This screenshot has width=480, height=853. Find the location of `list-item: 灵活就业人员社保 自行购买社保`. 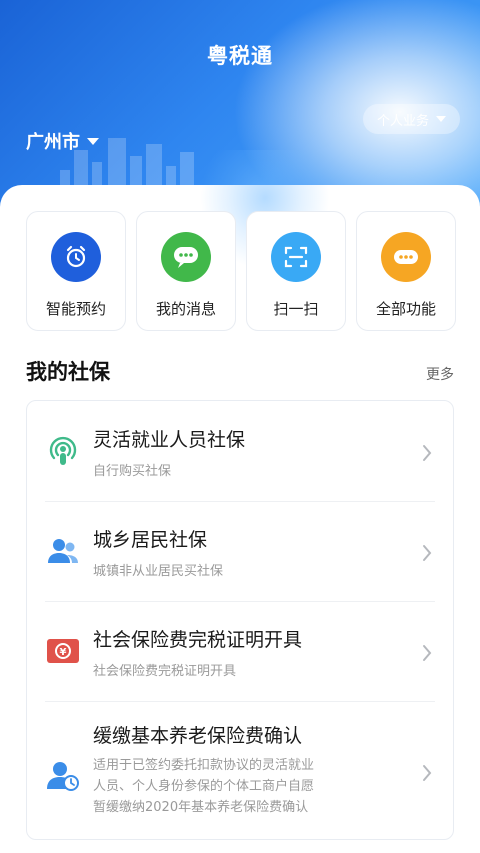

list-item: 灵活就业人员社保 自行购买社保 is located at coordinates (240, 451).